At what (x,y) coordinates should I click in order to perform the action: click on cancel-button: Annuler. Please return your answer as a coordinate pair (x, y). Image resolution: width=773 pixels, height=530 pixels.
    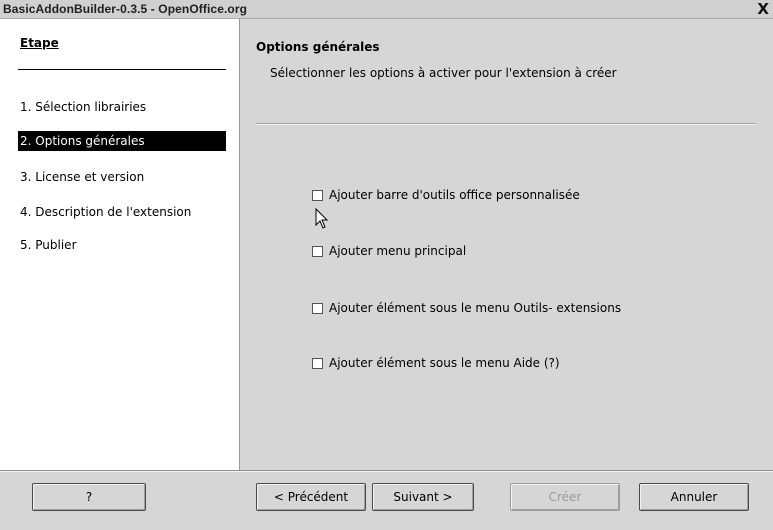
    Looking at the image, I should click on (694, 497).